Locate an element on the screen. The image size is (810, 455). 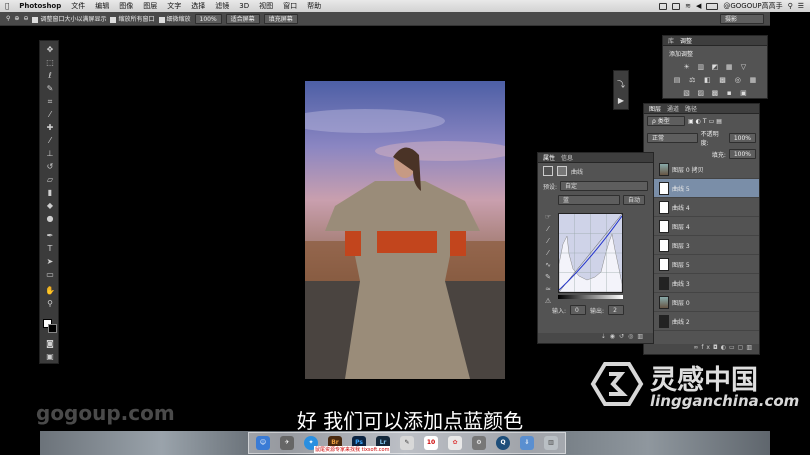
tab-adjustments: 调整 is located at coordinates (686, 40).